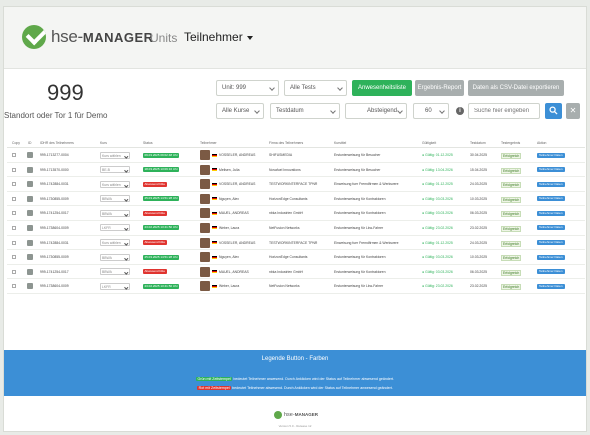 This screenshot has width=590, height=435. What do you see at coordinates (429, 143) in the screenshot?
I see `col-header-gueltigkeit: Gültigkeit` at bounding box center [429, 143].